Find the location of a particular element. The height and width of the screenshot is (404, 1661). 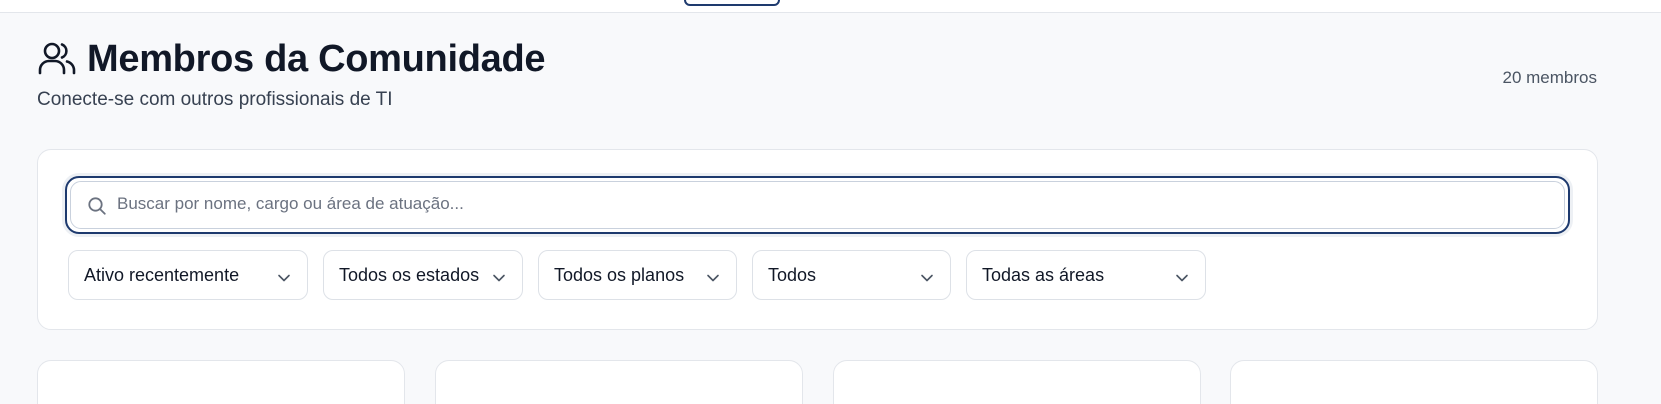

filter-plan-select: Todos os planos is located at coordinates (637, 275).